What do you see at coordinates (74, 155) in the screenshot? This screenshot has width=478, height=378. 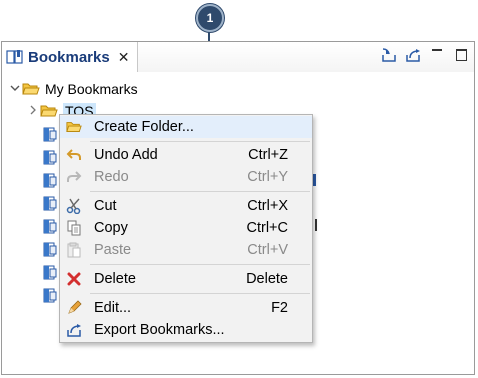 I see `undo-icon` at bounding box center [74, 155].